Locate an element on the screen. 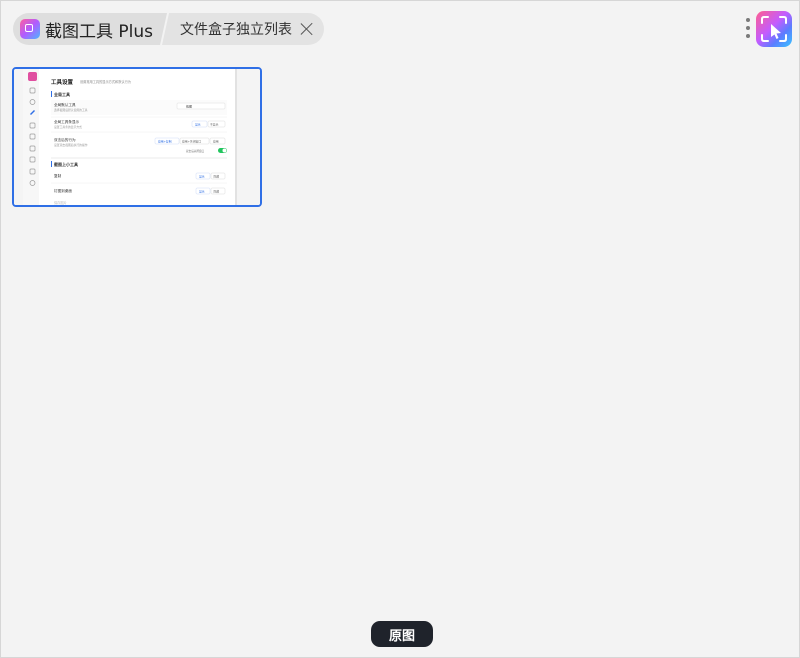  more-vertical-icon is located at coordinates (748, 29).